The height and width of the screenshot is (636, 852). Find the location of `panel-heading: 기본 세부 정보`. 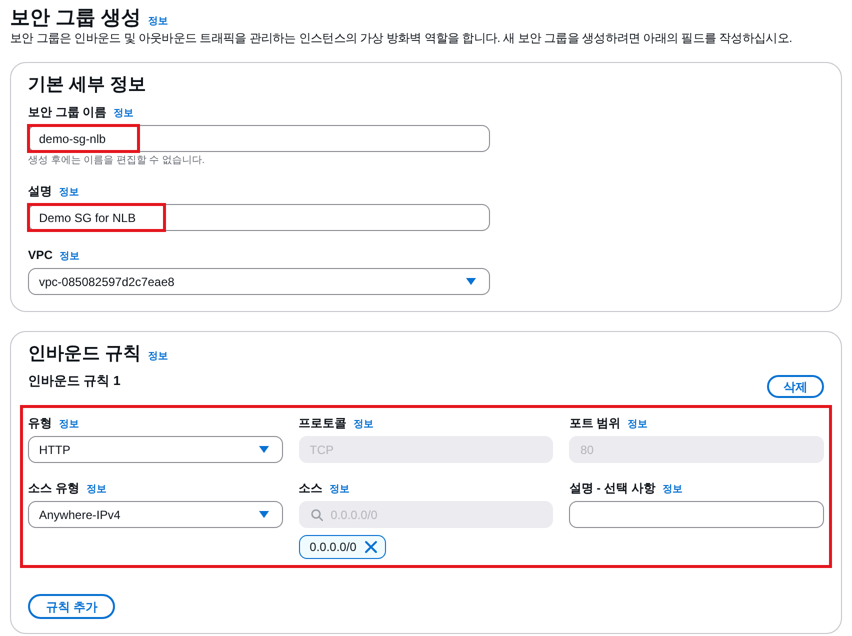

panel-heading: 기본 세부 정보 is located at coordinates (87, 84).